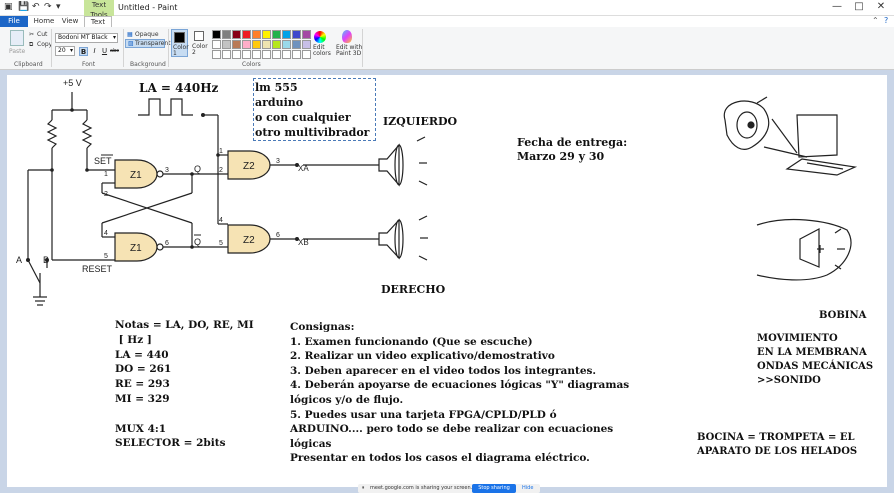  Describe the element at coordinates (44, 44) in the screenshot. I see `copy-button: Copy` at that location.